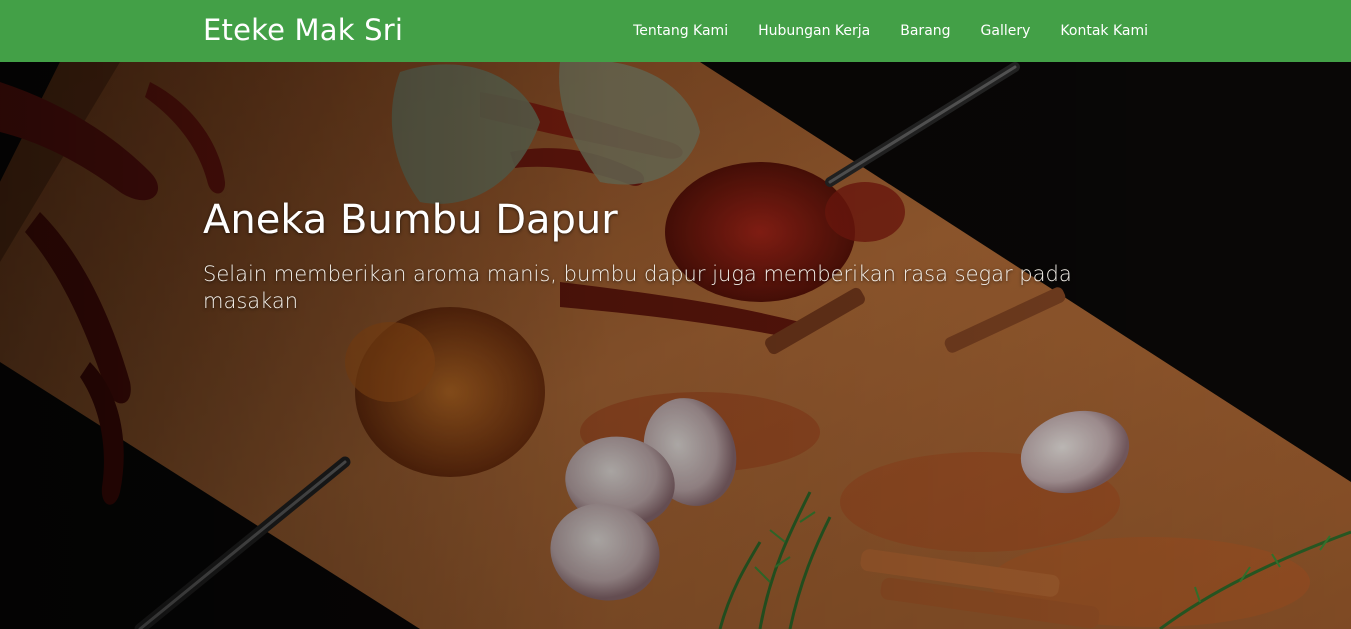 The image size is (1351, 629). I want to click on nav-link-barang: Barang, so click(925, 31).